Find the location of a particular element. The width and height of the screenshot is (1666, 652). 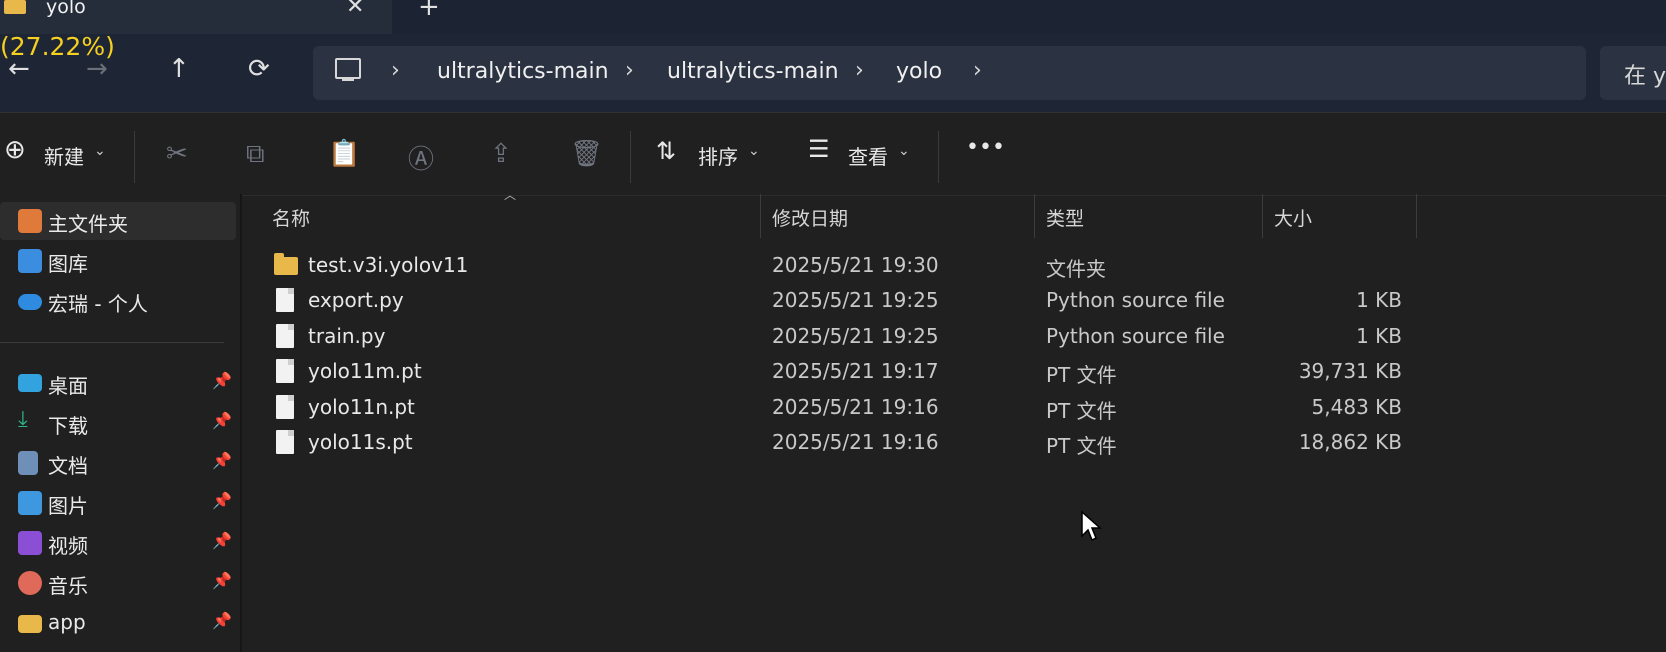

search-placeholder: 在 y is located at coordinates (1645, 76).